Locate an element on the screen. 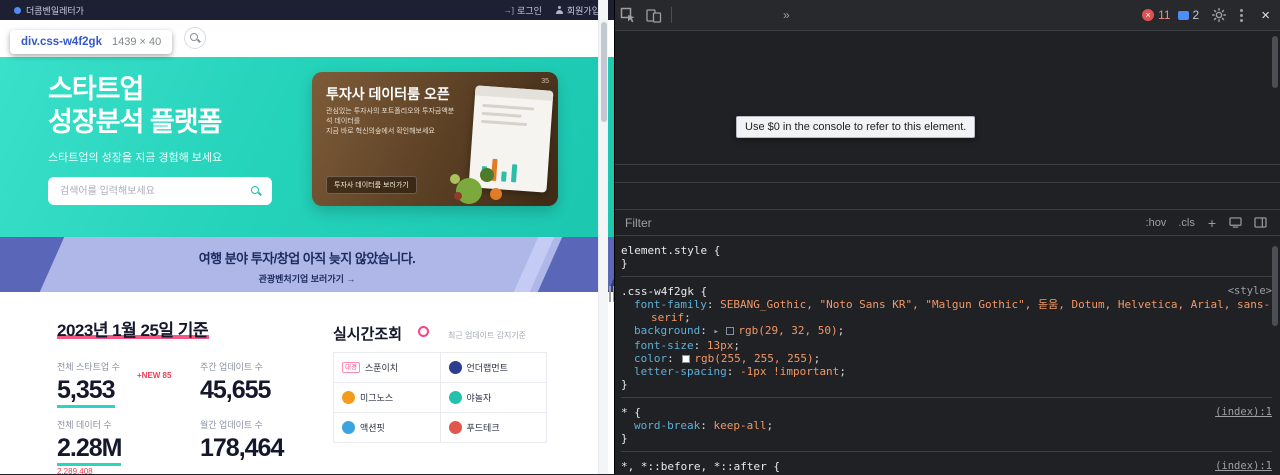  page-scrollbar-thumb is located at coordinates (604, 72).